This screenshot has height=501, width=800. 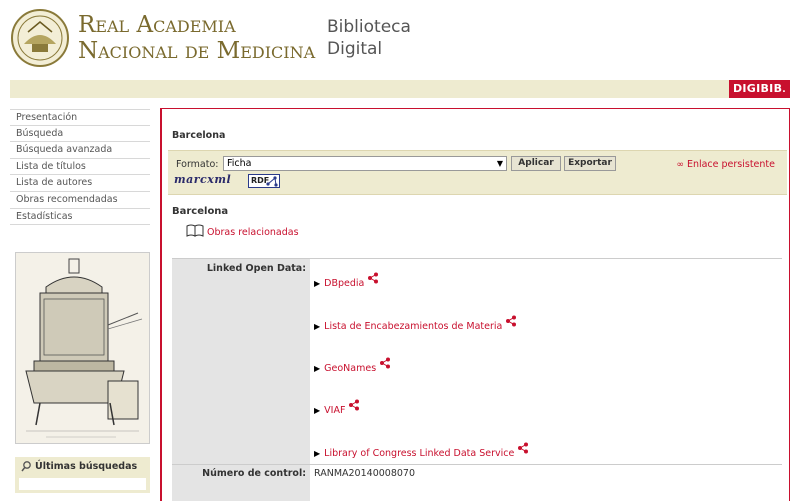 What do you see at coordinates (365, 163) in the screenshot?
I see `format-select: Ficha ▼` at bounding box center [365, 163].